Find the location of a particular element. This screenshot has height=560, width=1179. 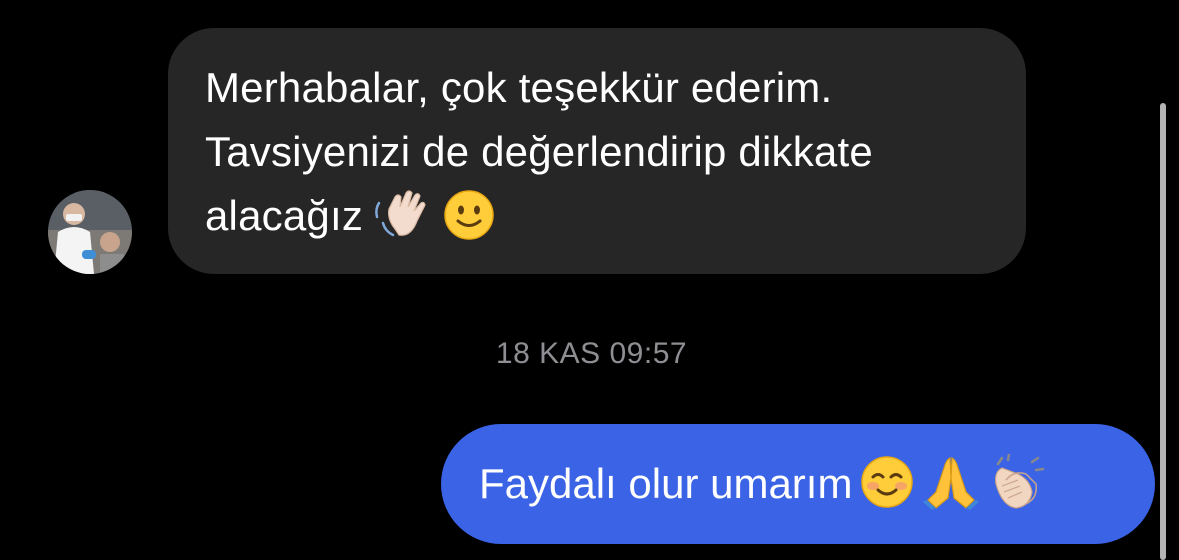

sender-avatar is located at coordinates (90, 232).